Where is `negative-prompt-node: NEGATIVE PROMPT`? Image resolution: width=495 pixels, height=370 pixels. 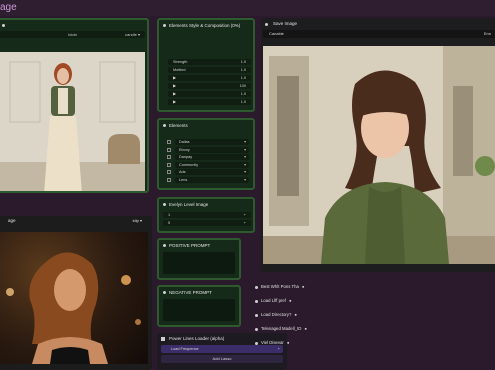
negative-prompt-node: NEGATIVE PROMPT is located at coordinates (199, 306).